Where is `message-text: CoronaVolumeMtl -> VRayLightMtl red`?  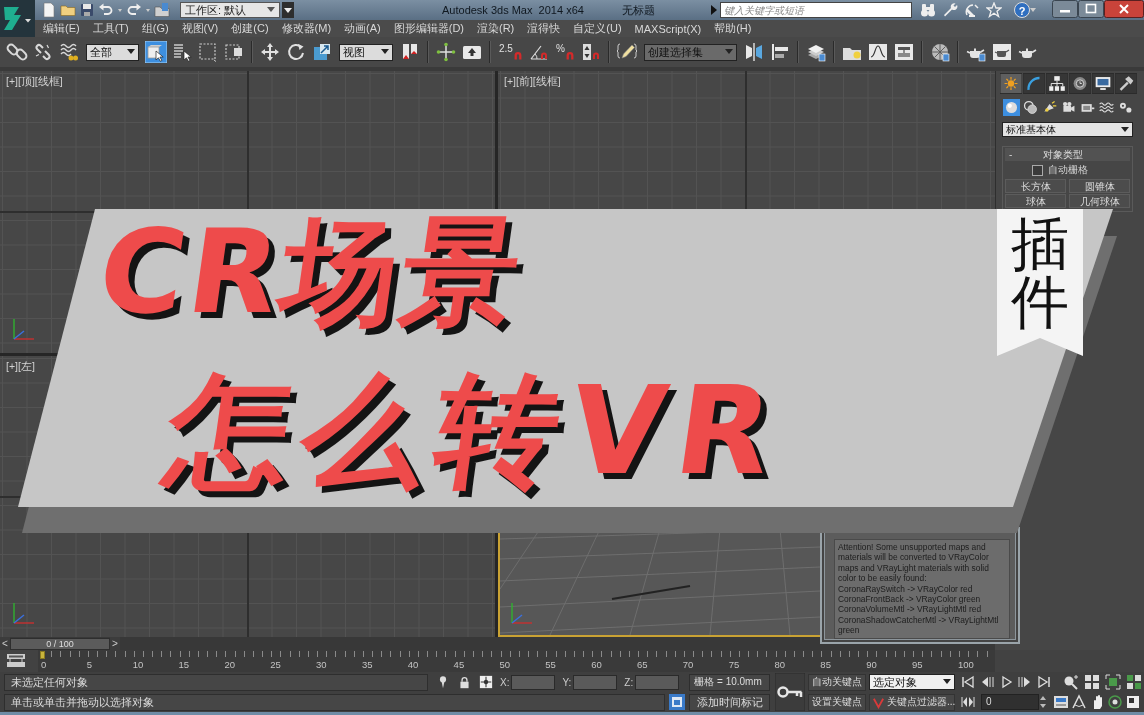
message-text: CoronaVolumeMtl -> VRayLightMtl red is located at coordinates (910, 609).